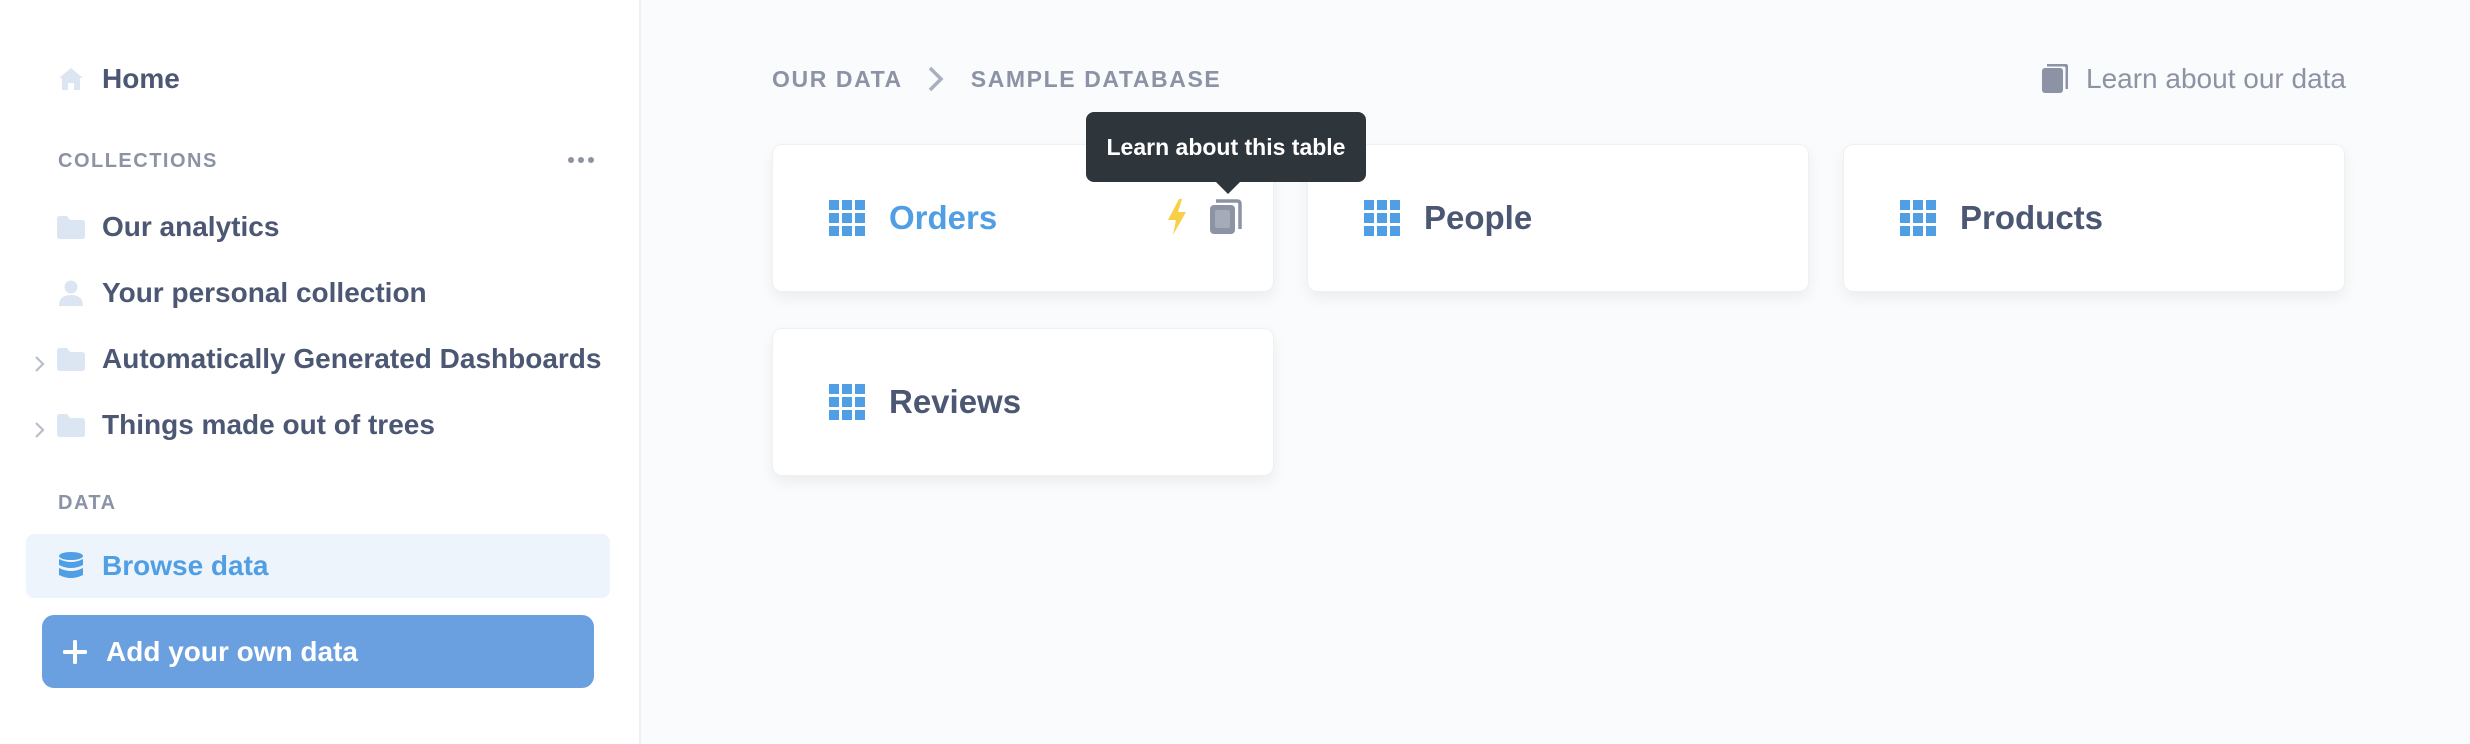  Describe the element at coordinates (268, 424) in the screenshot. I see `sidebar-item-label: Things made out of trees` at that location.